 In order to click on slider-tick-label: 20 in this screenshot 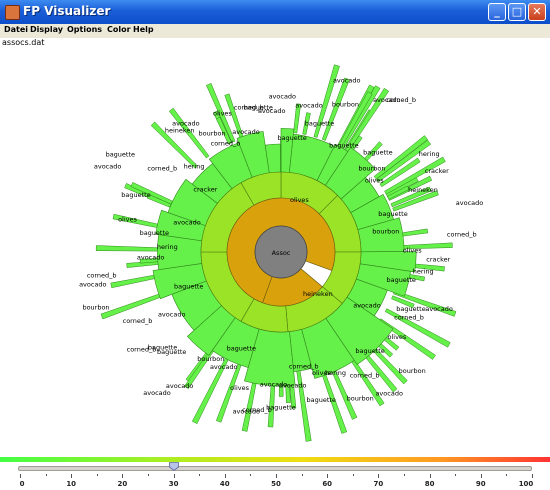, I will do `click(122, 484)`.